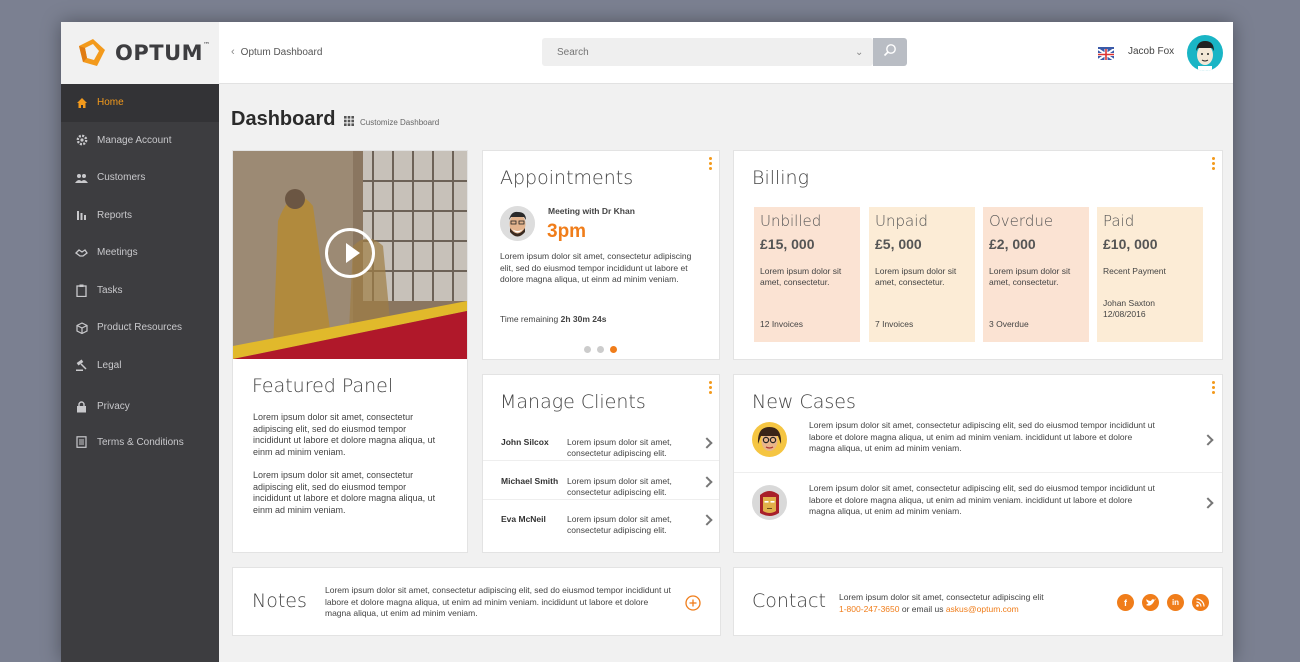 The height and width of the screenshot is (662, 1300). What do you see at coordinates (789, 601) in the screenshot?
I see `contact-title: Contact` at bounding box center [789, 601].